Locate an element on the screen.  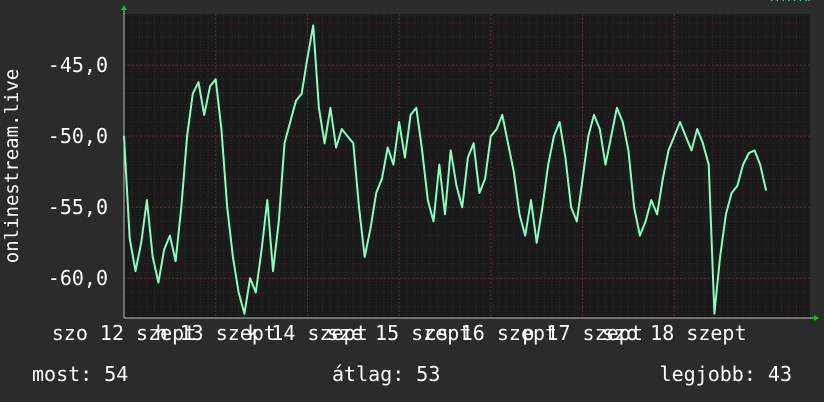
x-axis-arrow-icon is located at coordinates (816, 318).